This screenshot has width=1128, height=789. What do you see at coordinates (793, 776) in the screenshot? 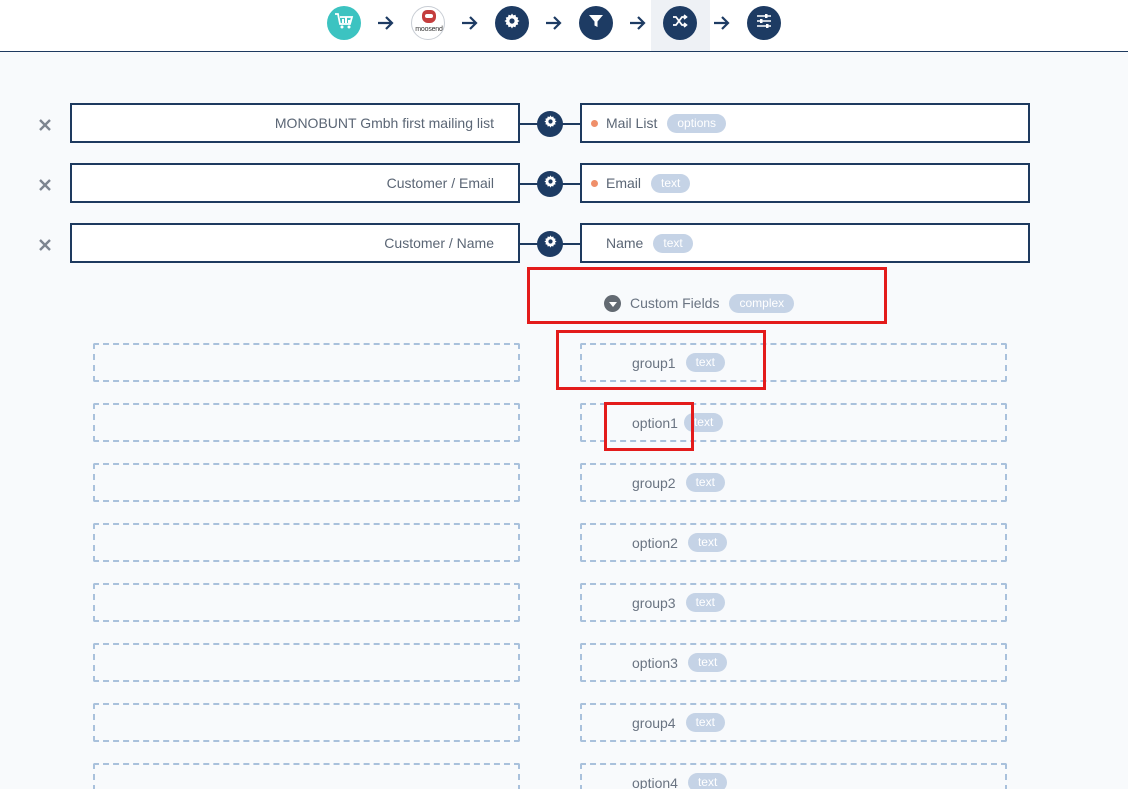
I see `custom-field-option4: option4 text` at bounding box center [793, 776].